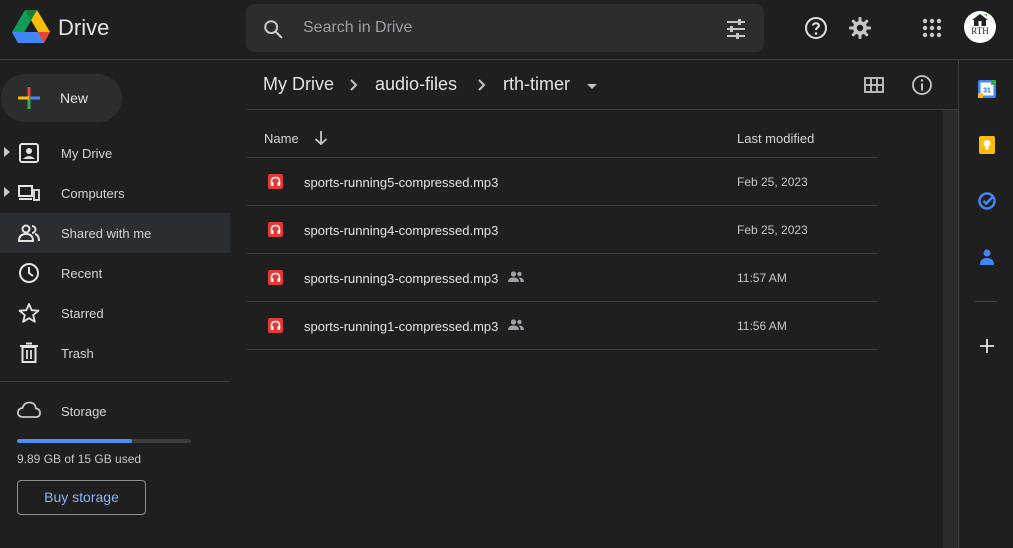 This screenshot has height=548, width=1013. Describe the element at coordinates (29, 313) in the screenshot. I see `star-icon` at that location.